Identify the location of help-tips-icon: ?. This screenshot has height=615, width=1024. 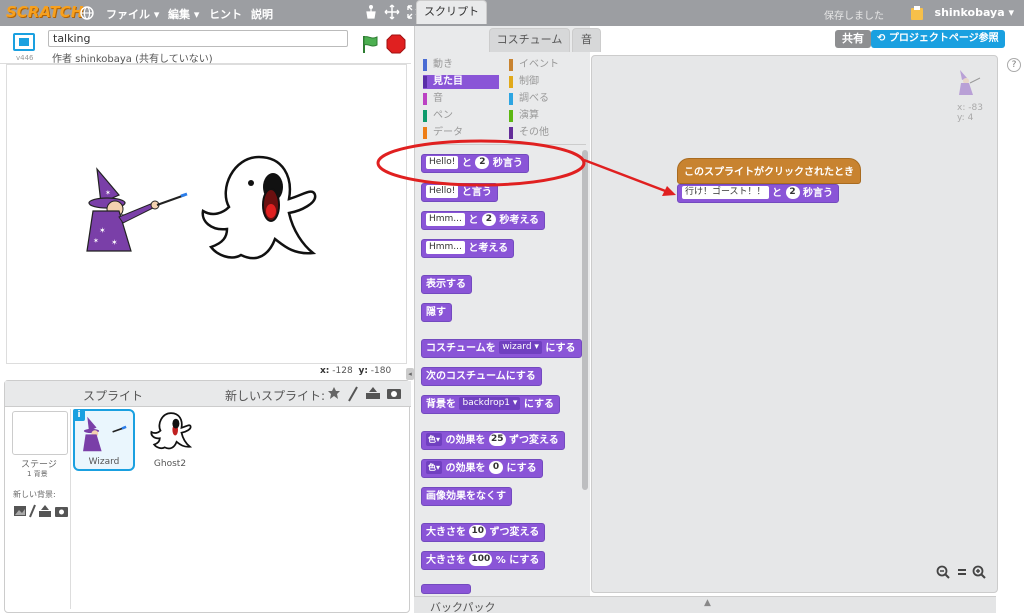
(1014, 65).